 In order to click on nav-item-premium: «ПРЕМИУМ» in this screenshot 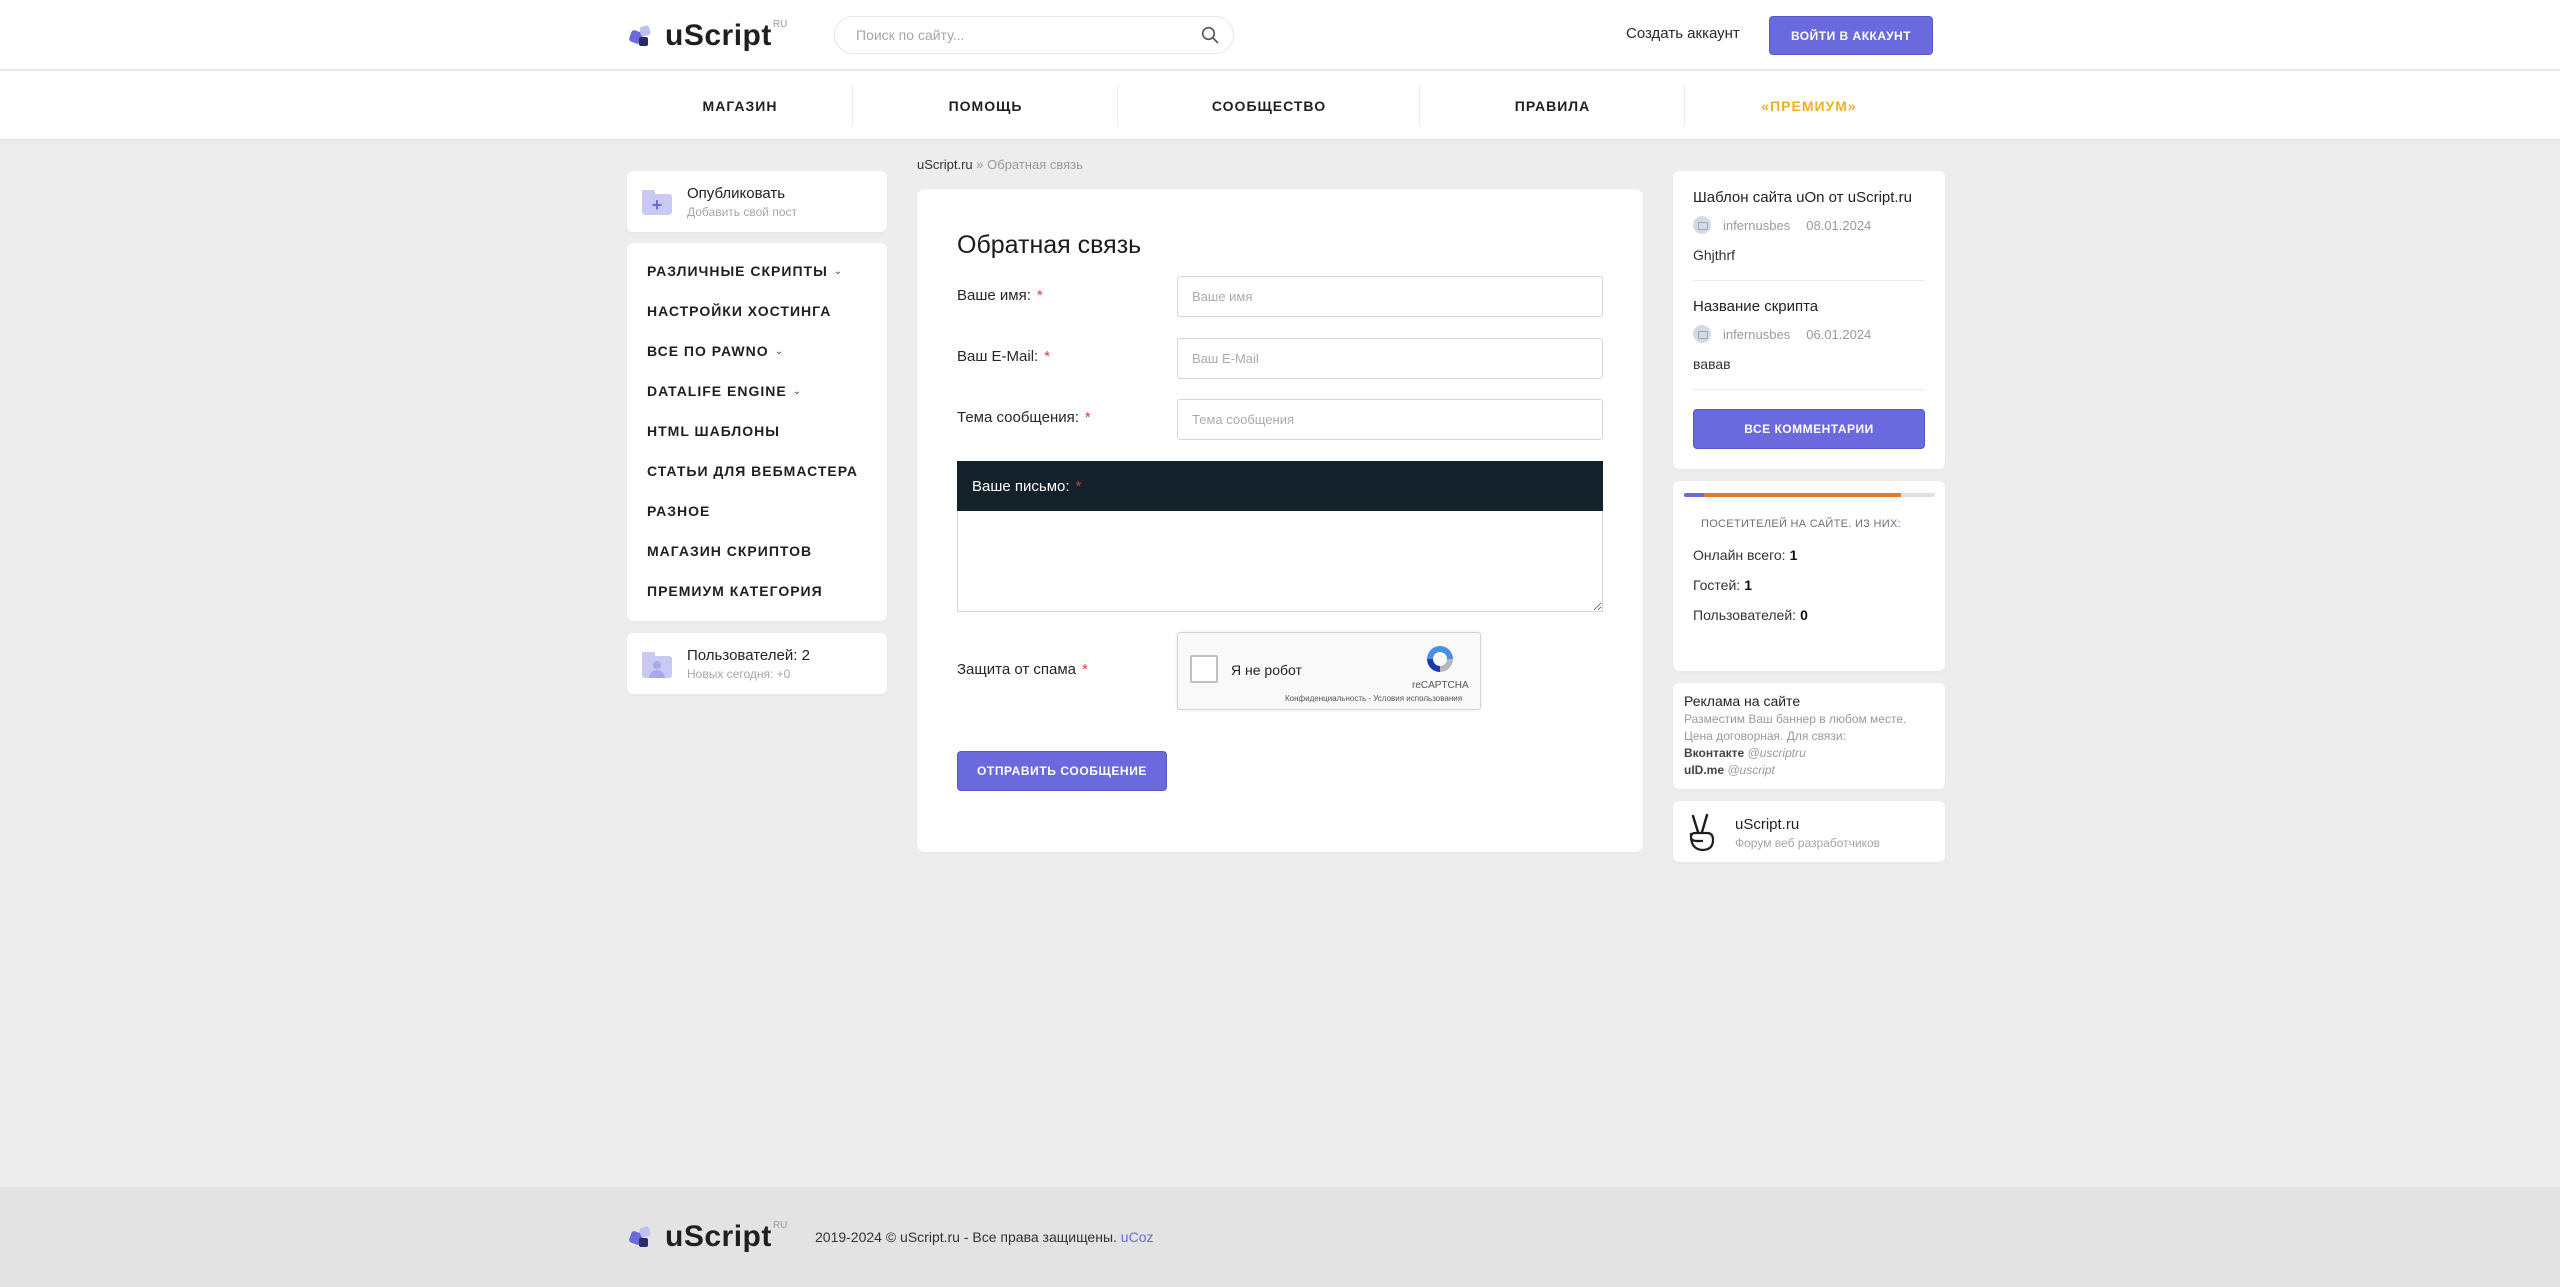, I will do `click(1809, 105)`.